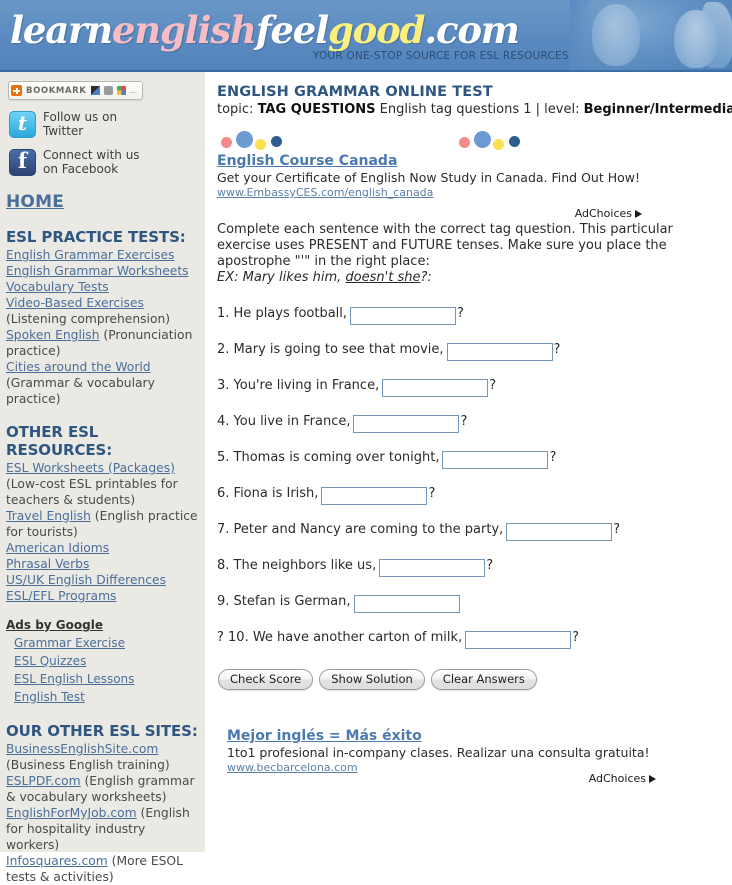 This screenshot has height=885, width=732. Describe the element at coordinates (82, 749) in the screenshot. I see `sidebar-item-businessenglishsite: BusinessEnglishSite.com` at that location.